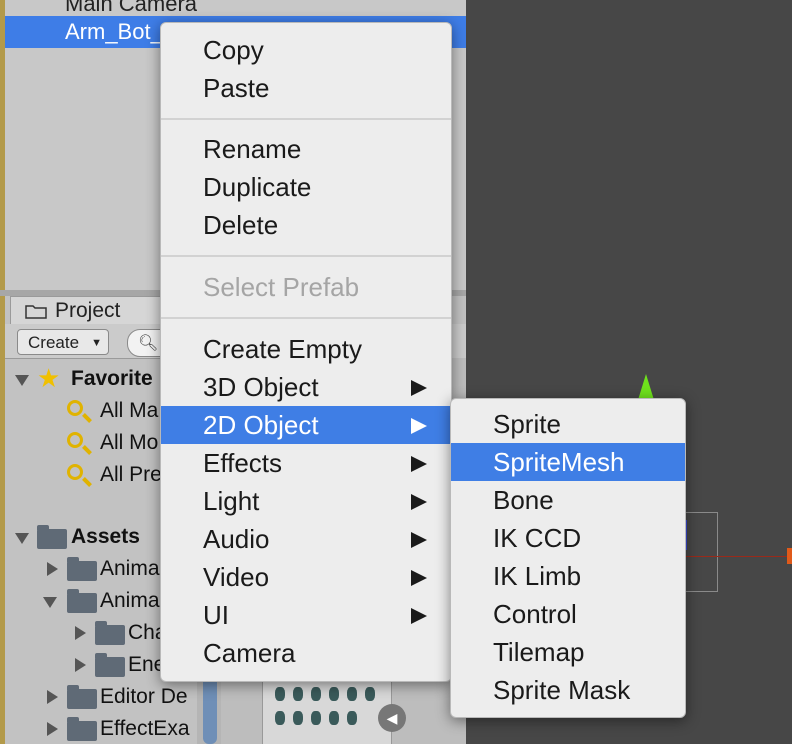 This screenshot has height=744, width=792. I want to click on tree-item-assets: Assets, so click(105, 537).